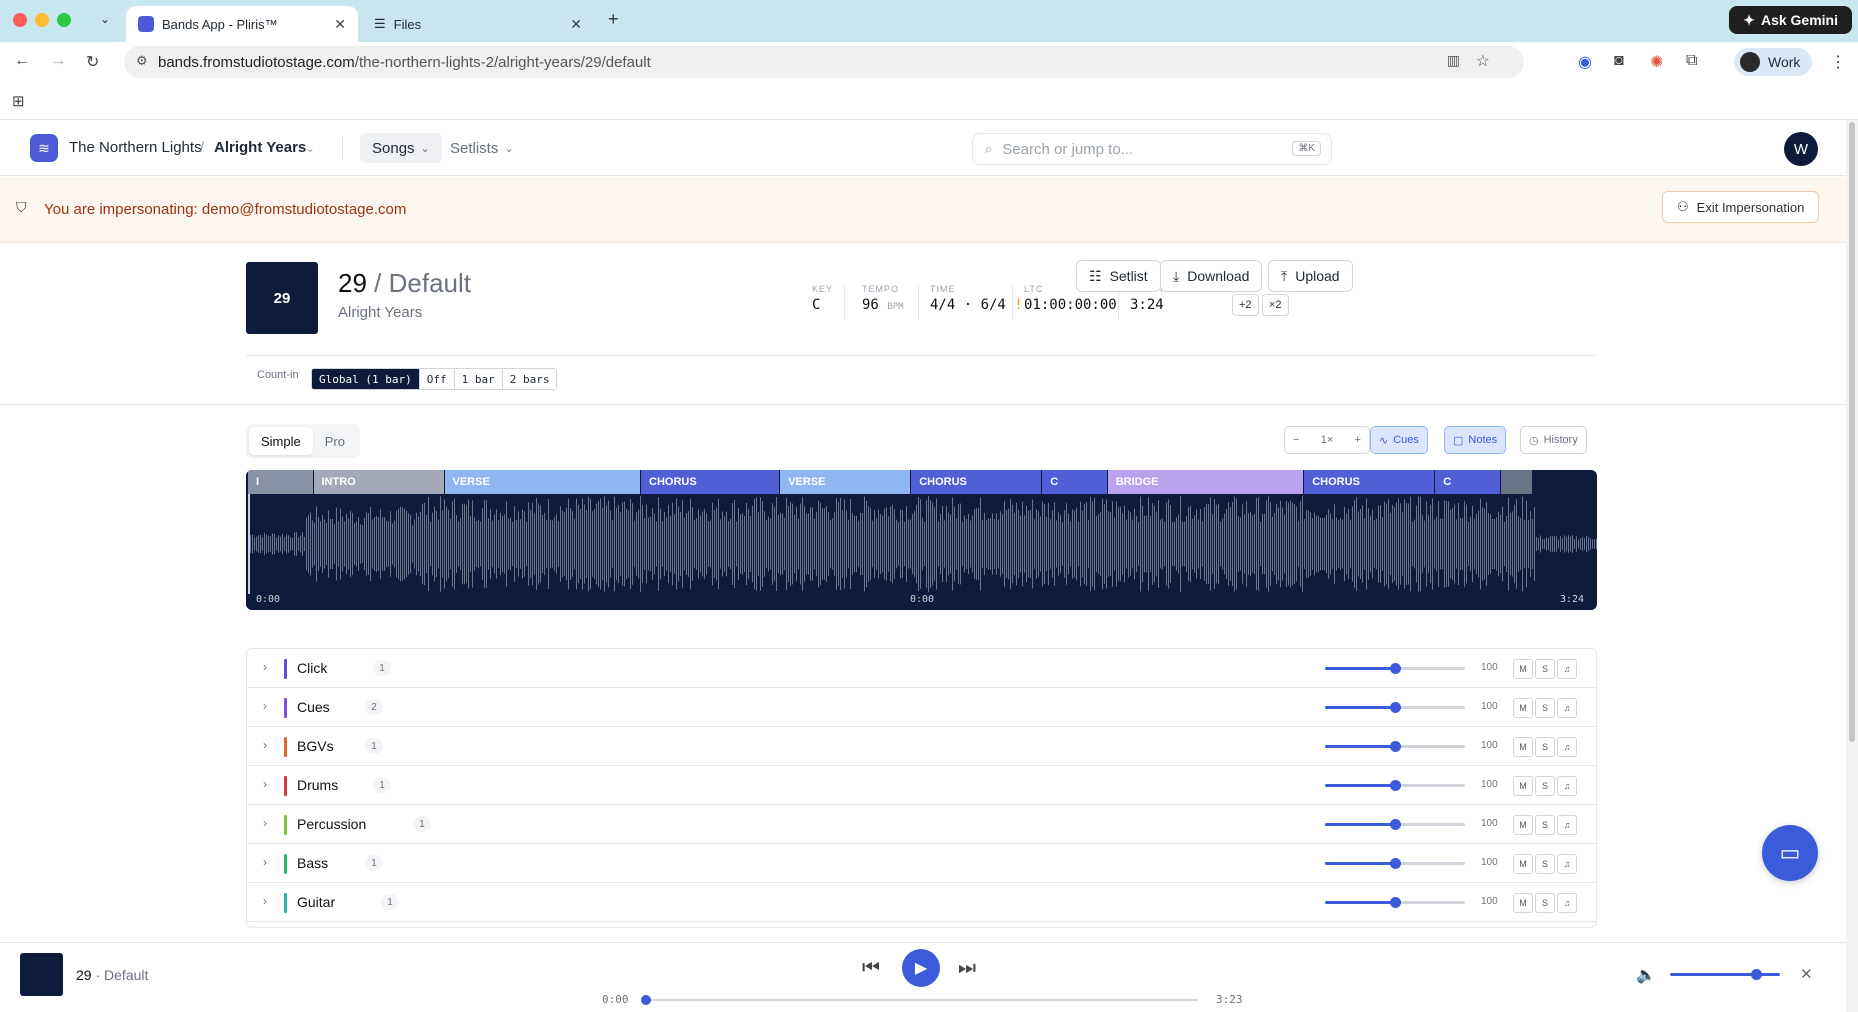 The width and height of the screenshot is (1858, 1012). What do you see at coordinates (379, 482) in the screenshot?
I see `section-marker: INTRO` at bounding box center [379, 482].